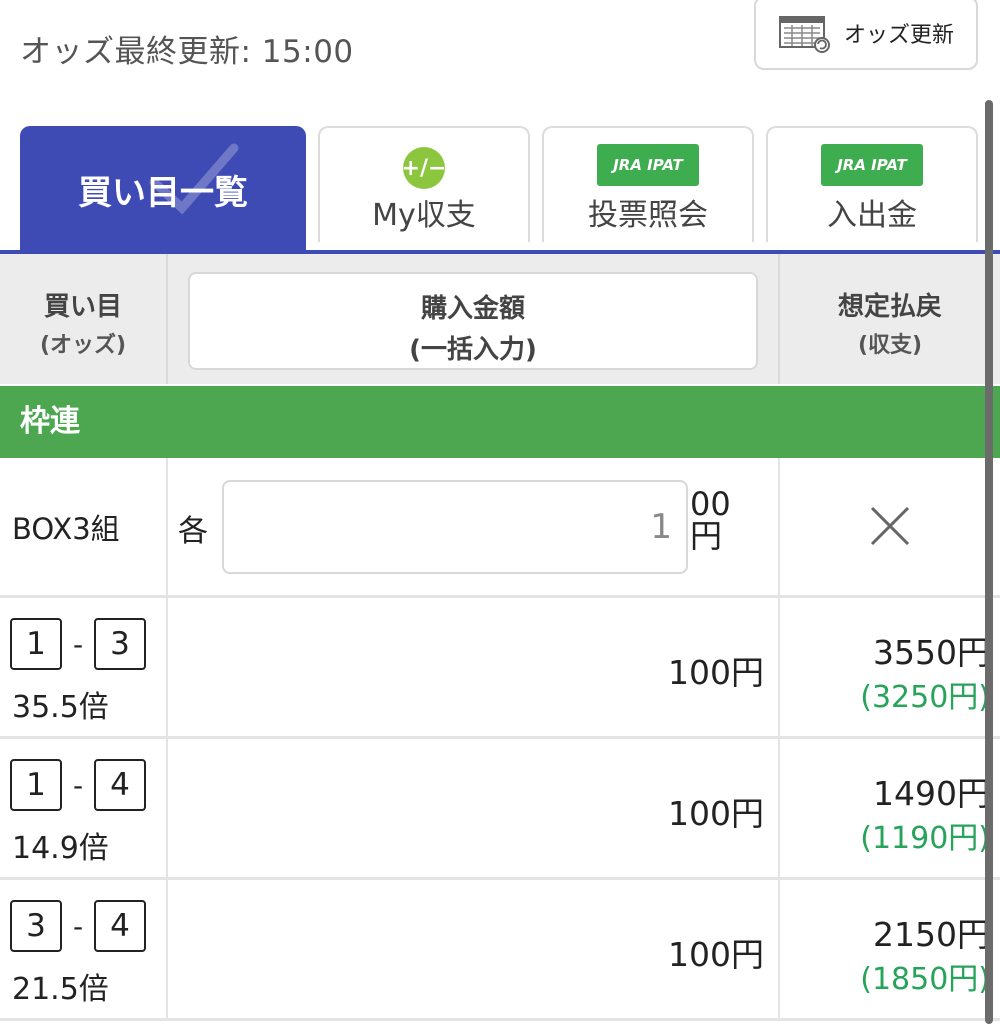 The height and width of the screenshot is (1024, 1000). What do you see at coordinates (167, 319) in the screenshot?
I see `divider` at bounding box center [167, 319].